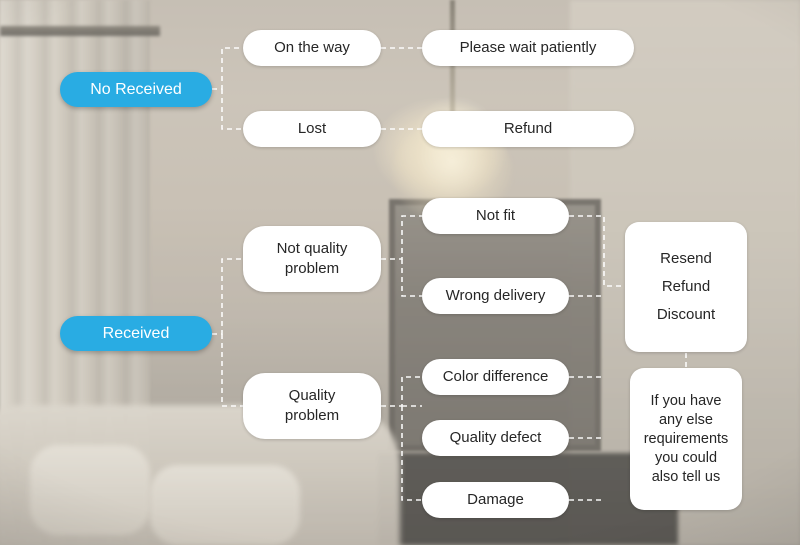 This screenshot has height=545, width=800. Describe the element at coordinates (686, 258) in the screenshot. I see `node-resolution-resend: Resend` at that location.